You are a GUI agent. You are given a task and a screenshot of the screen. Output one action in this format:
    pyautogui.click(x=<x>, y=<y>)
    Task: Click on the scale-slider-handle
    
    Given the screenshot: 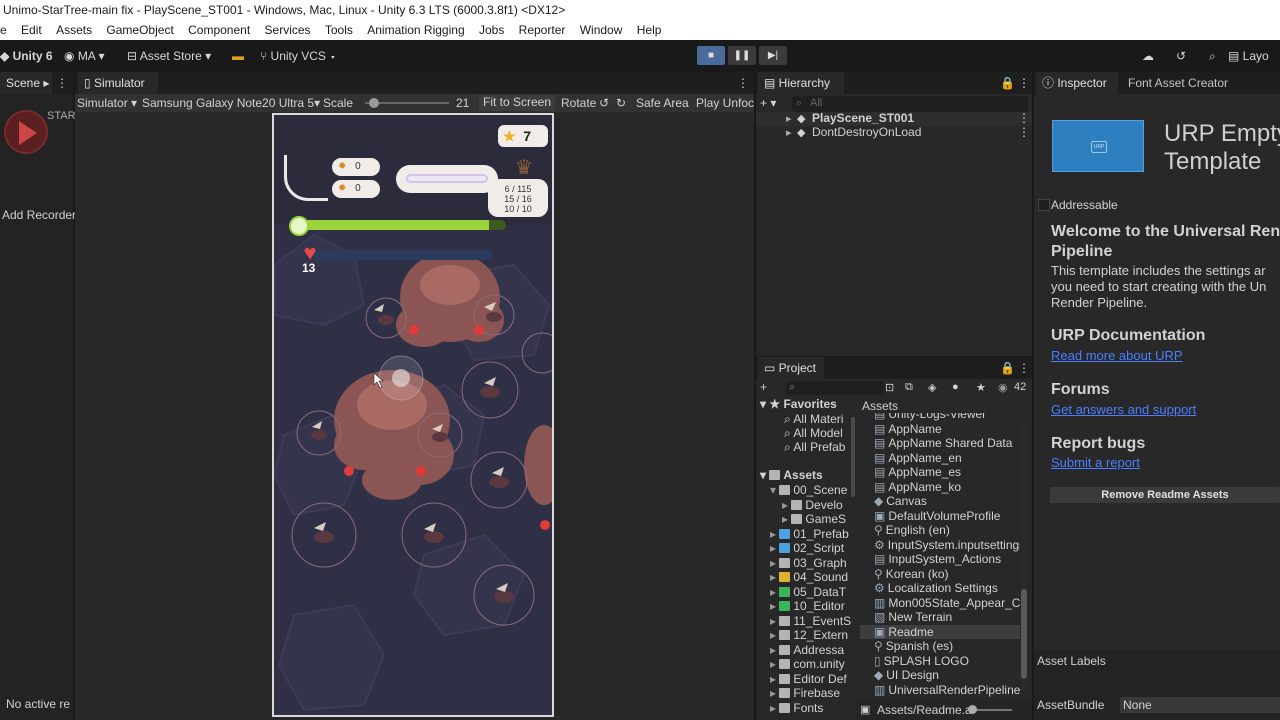 What is the action you would take?
    pyautogui.click(x=374, y=103)
    